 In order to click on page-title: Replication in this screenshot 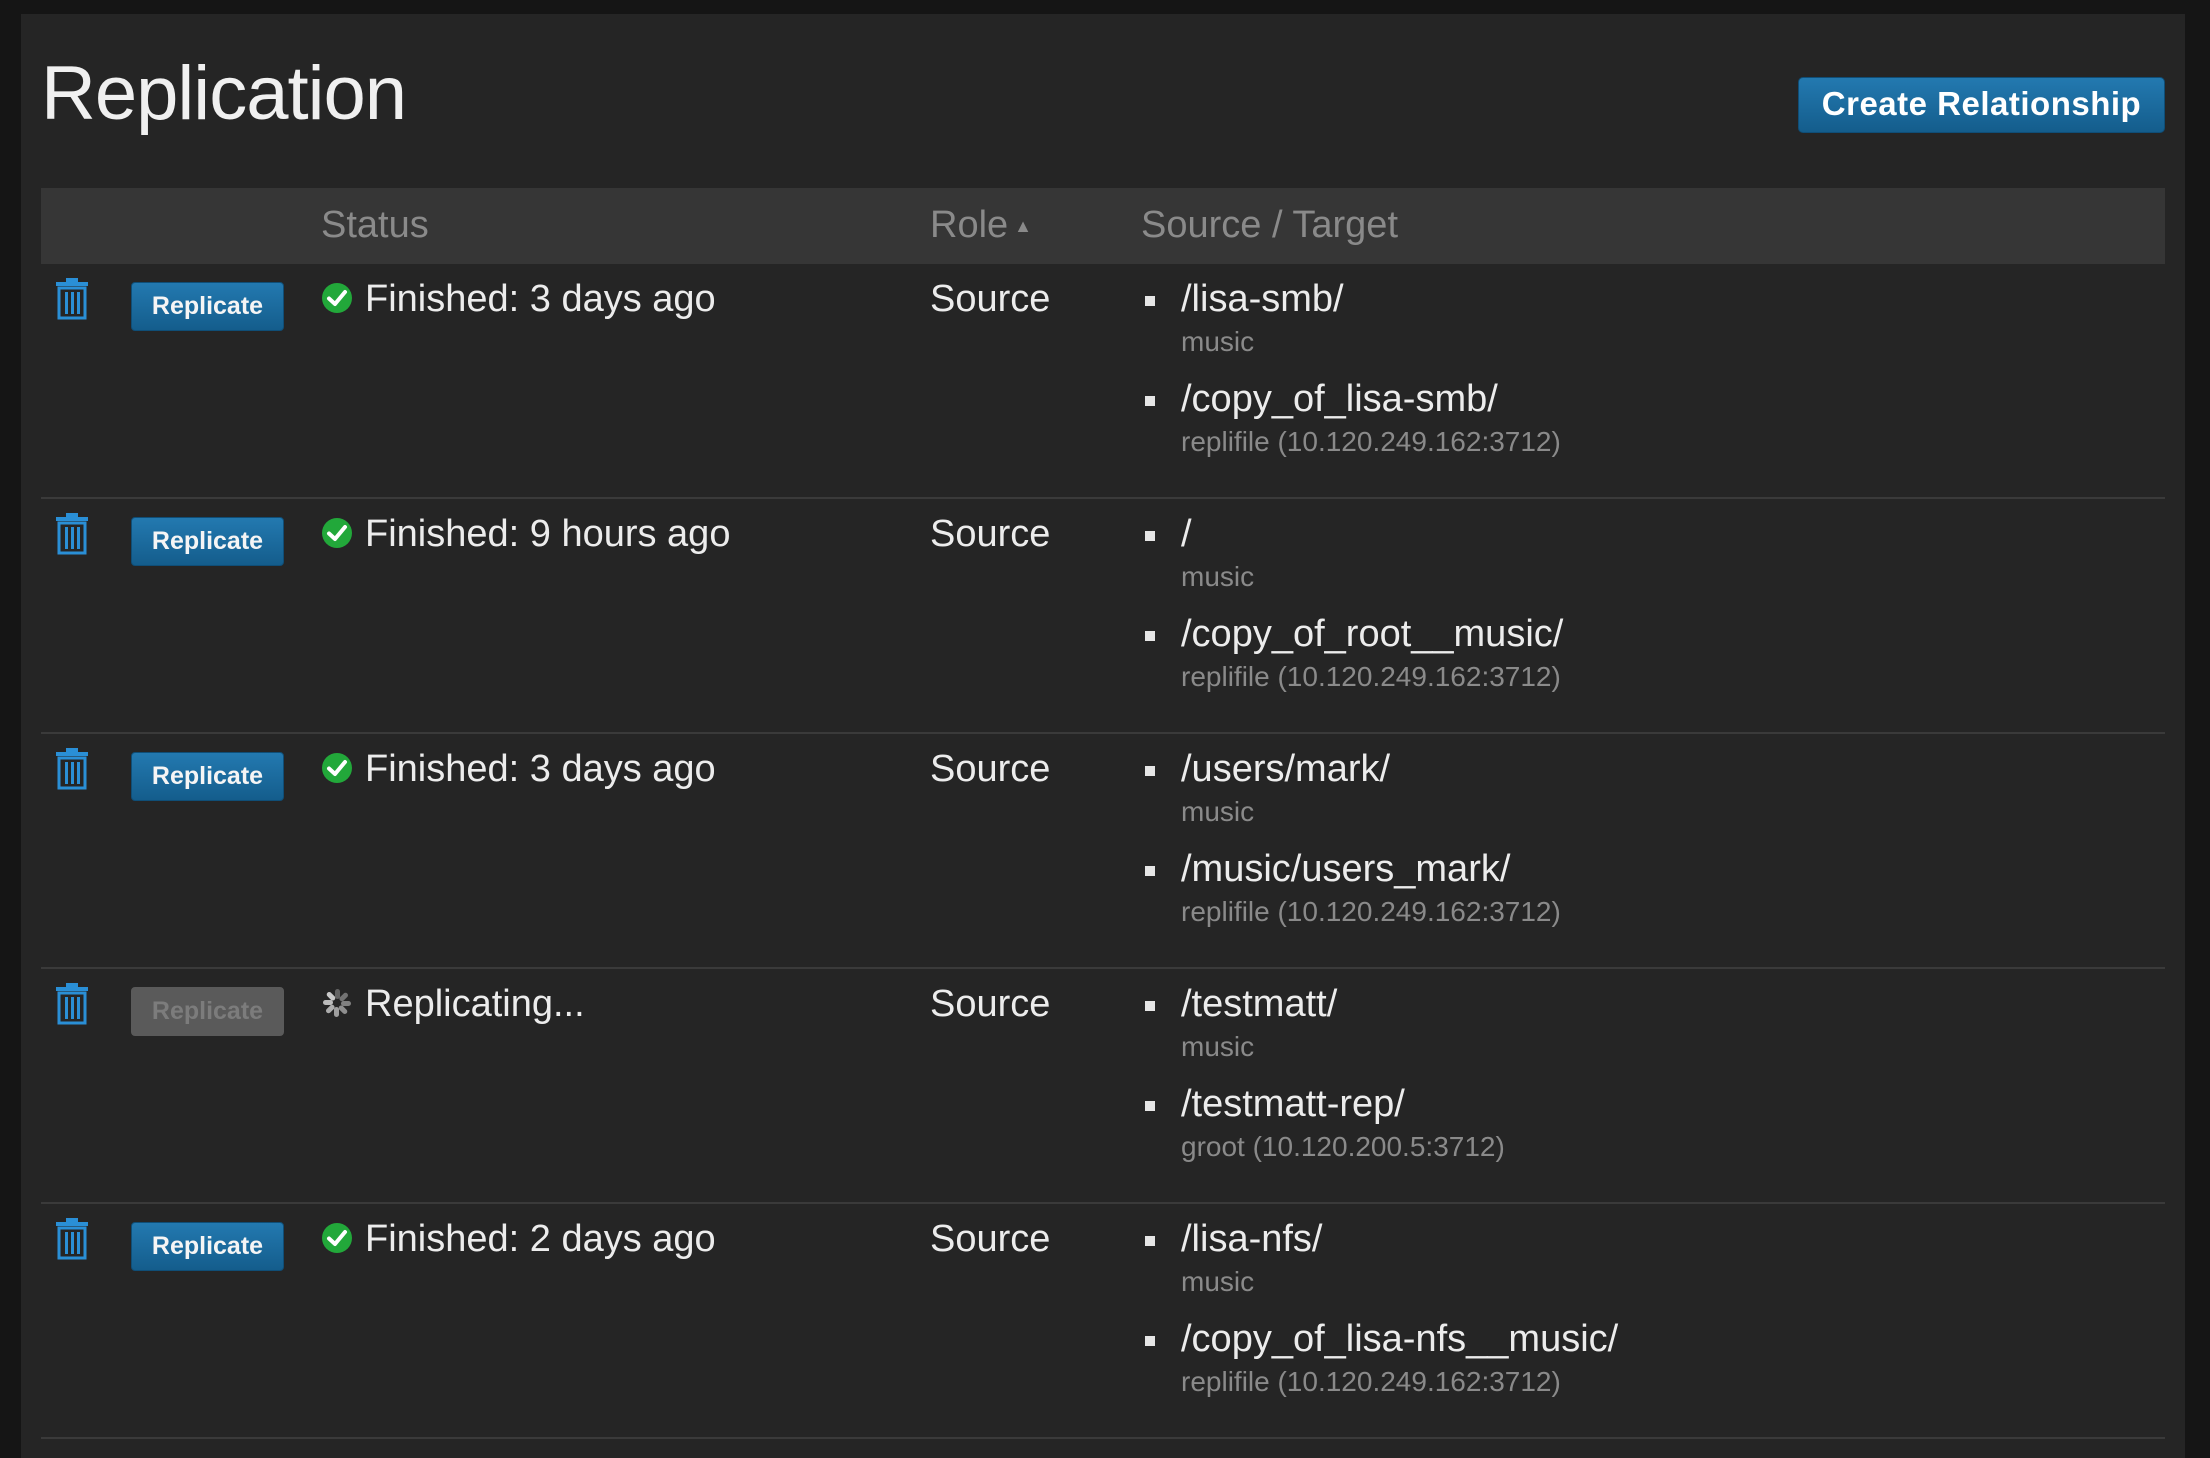, I will do `click(224, 93)`.